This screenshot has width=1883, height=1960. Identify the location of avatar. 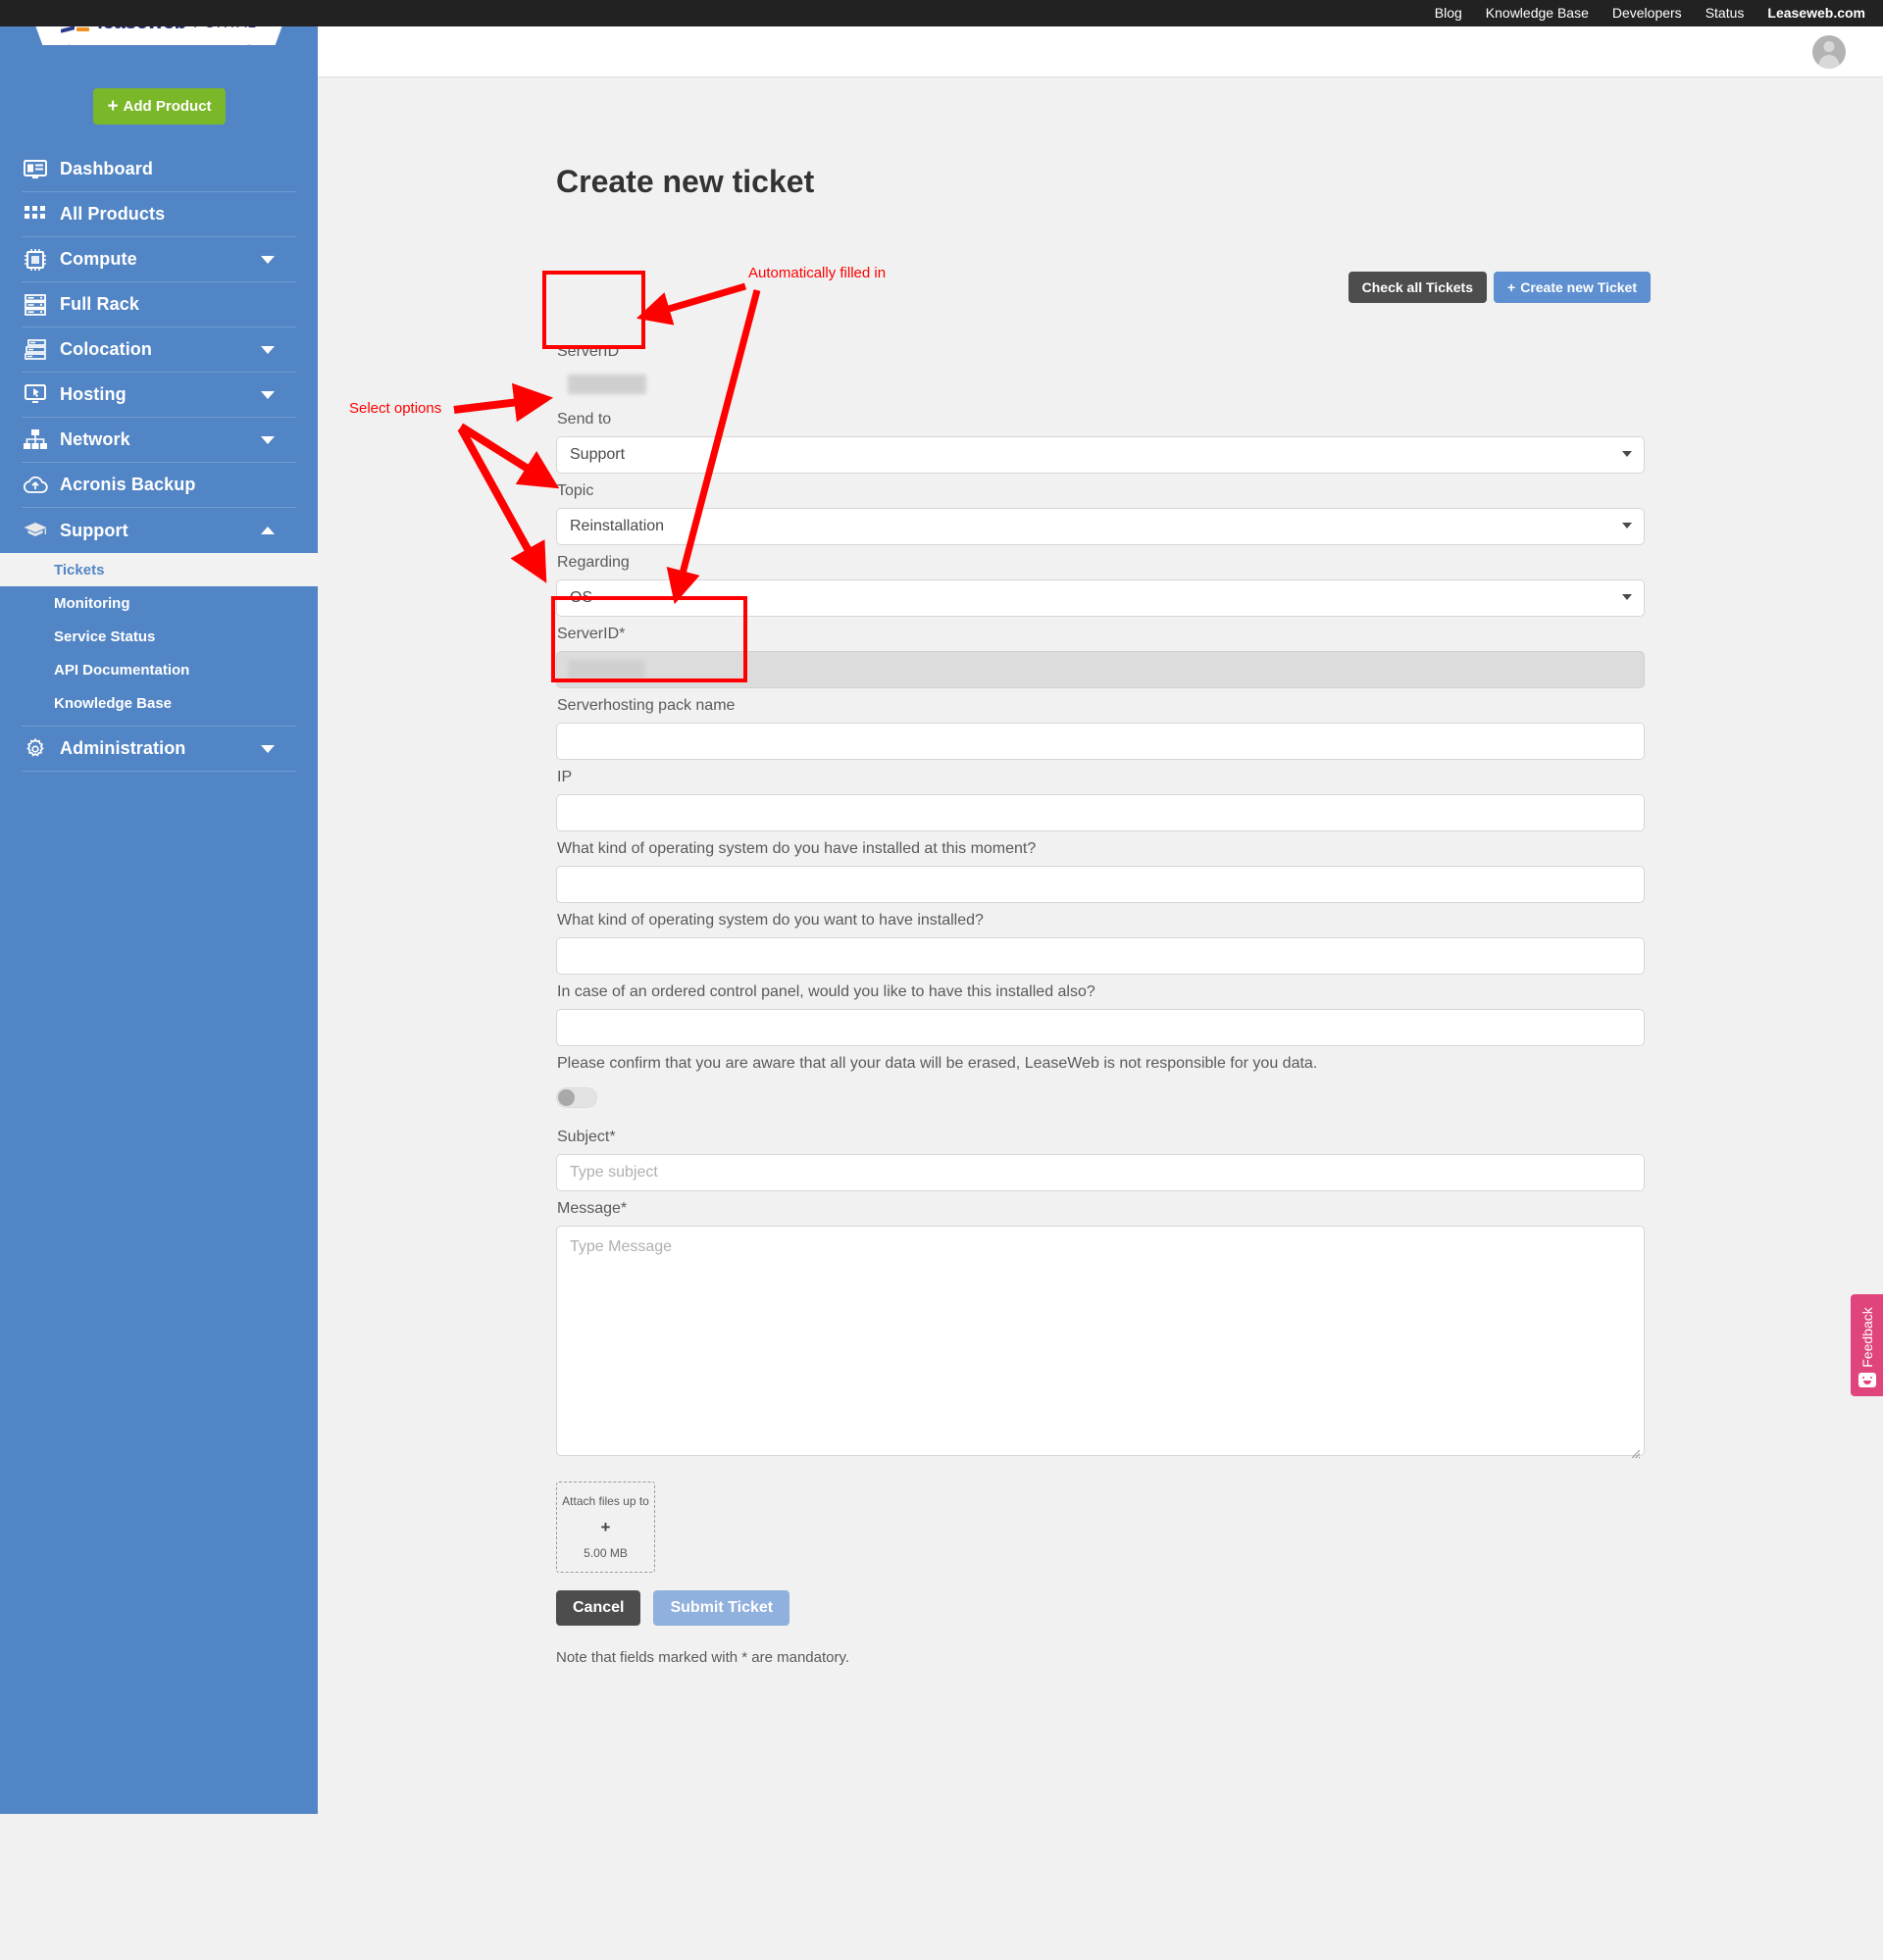
(1829, 52).